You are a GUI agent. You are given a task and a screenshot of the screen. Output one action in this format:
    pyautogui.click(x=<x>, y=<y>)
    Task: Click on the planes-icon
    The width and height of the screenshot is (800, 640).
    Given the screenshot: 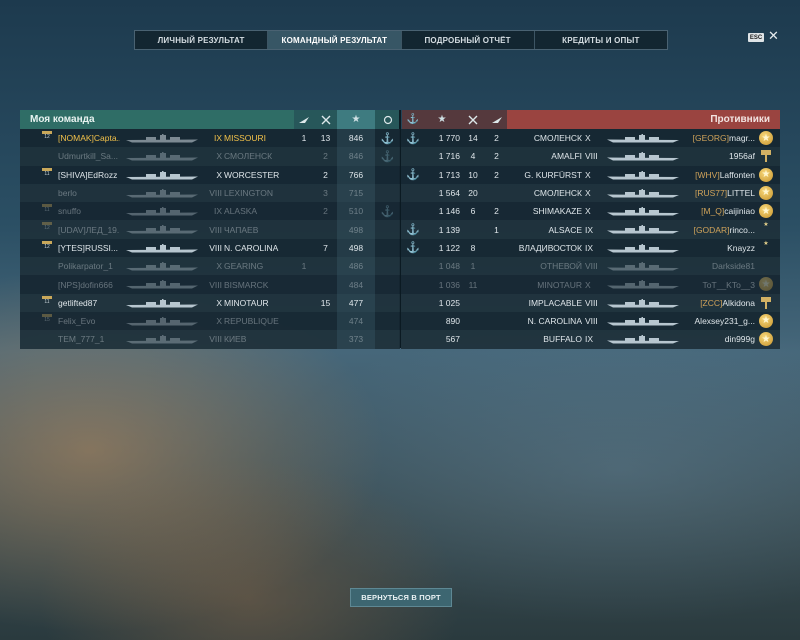 What is the action you would take?
    pyautogui.click(x=496, y=119)
    